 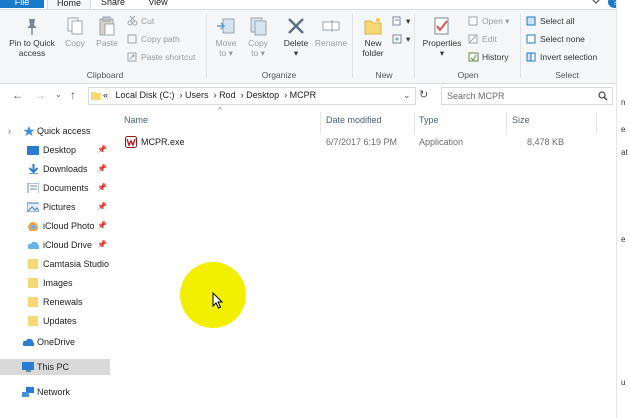 I want to click on history-button: History, so click(x=488, y=57).